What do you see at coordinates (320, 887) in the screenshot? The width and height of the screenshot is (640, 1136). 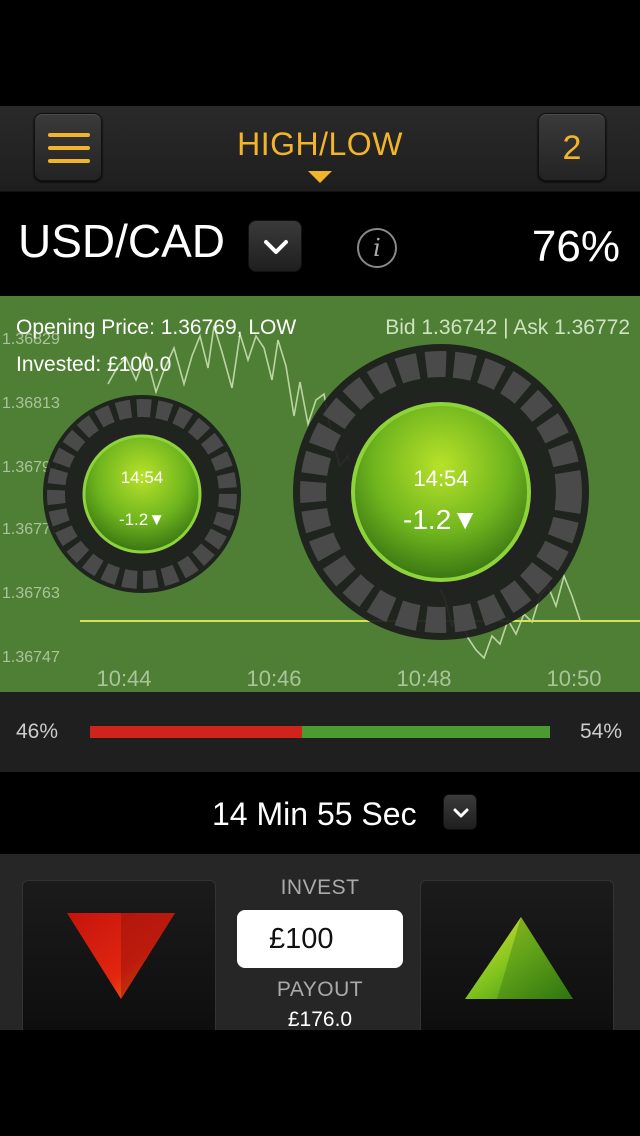 I see `invest-label: INVEST` at bounding box center [320, 887].